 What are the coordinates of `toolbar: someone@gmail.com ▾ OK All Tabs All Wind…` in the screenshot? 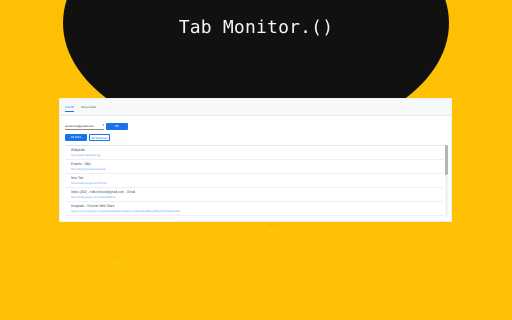 It's located at (125, 132).